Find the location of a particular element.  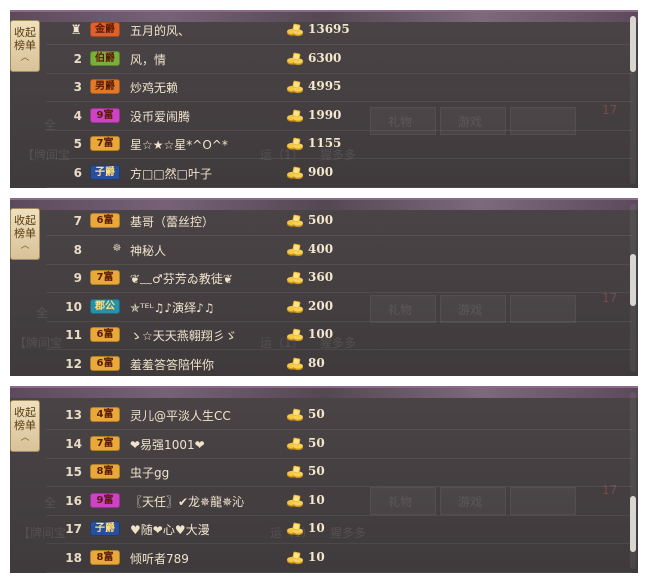

user-name: 方□□然□叶子 is located at coordinates (171, 173).